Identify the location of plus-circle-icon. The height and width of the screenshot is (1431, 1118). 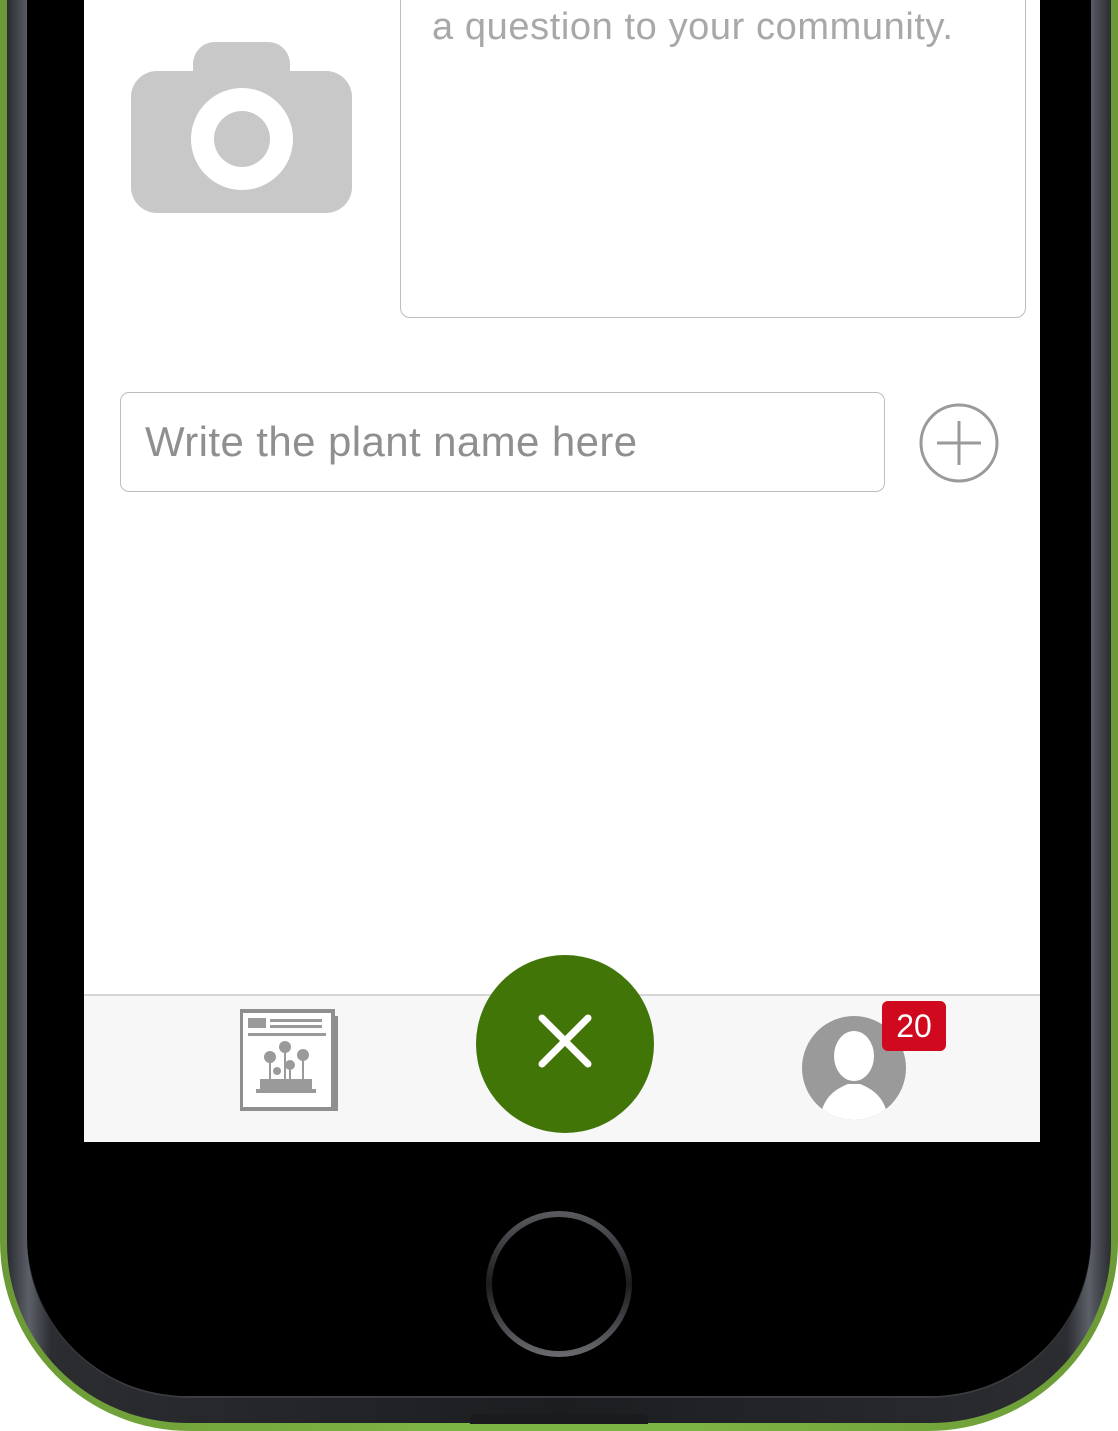
(959, 443).